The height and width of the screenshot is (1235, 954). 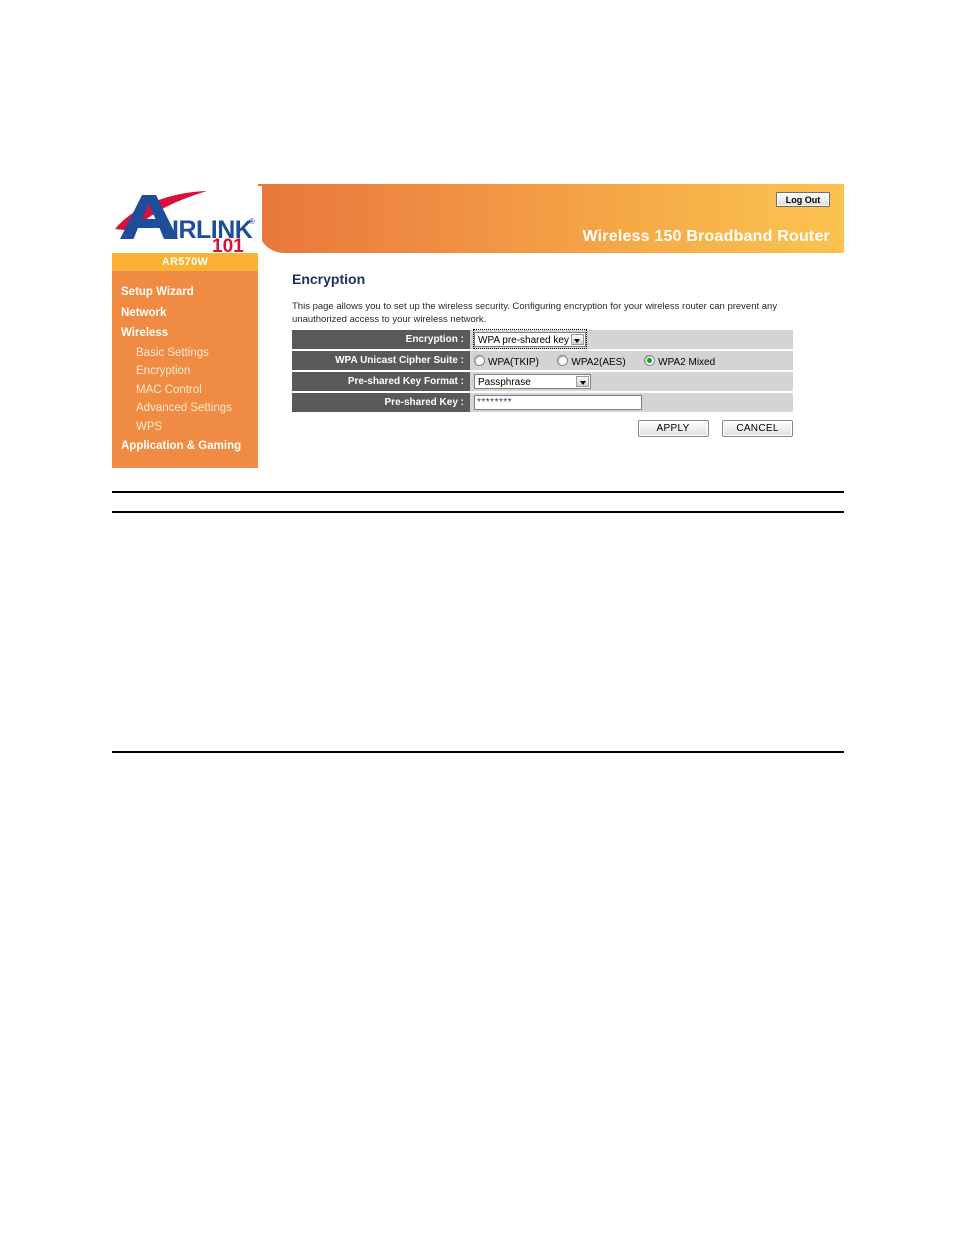 I want to click on key-format-select-value: Passphrase, so click(x=504, y=383).